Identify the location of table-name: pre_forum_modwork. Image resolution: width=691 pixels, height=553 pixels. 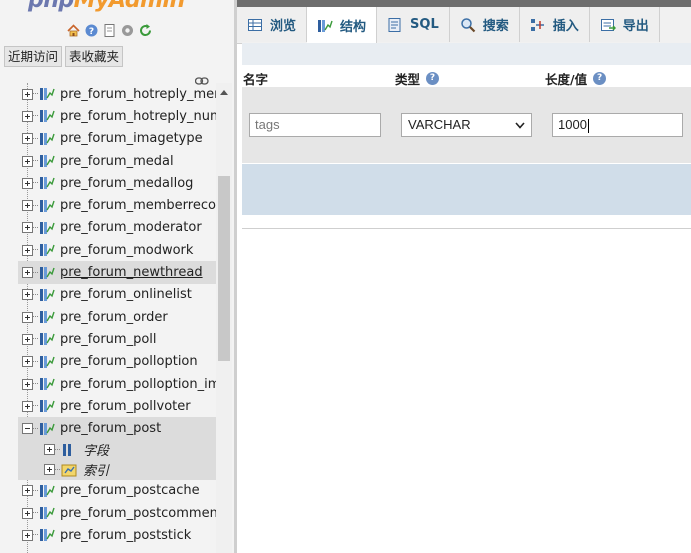
(126, 250).